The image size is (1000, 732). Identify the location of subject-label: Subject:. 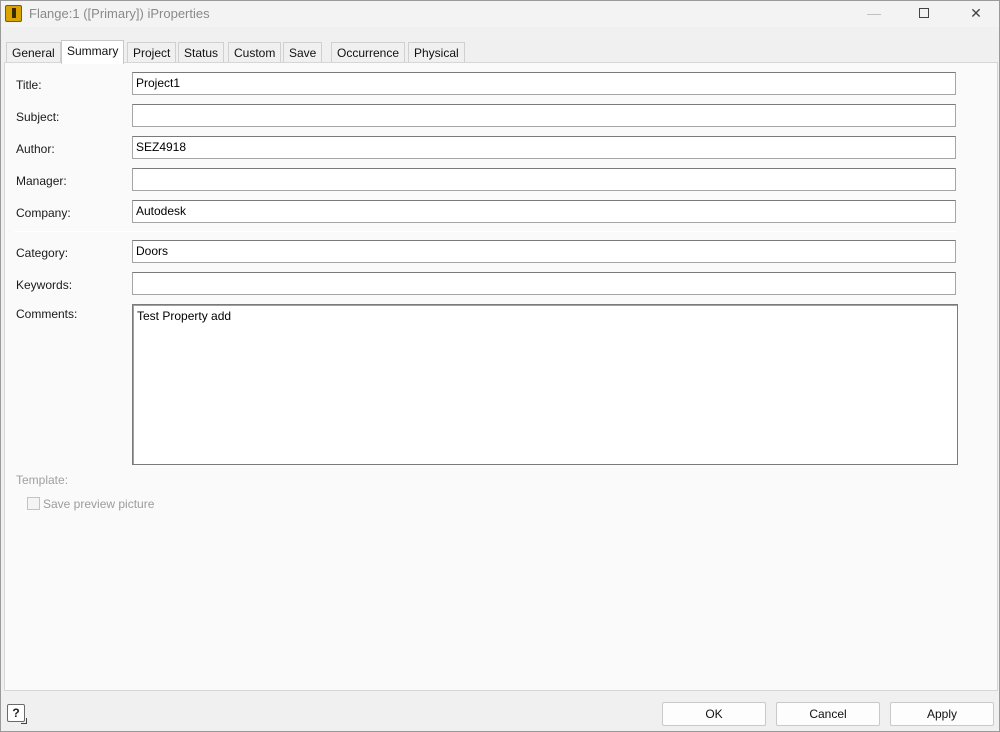
(38, 117).